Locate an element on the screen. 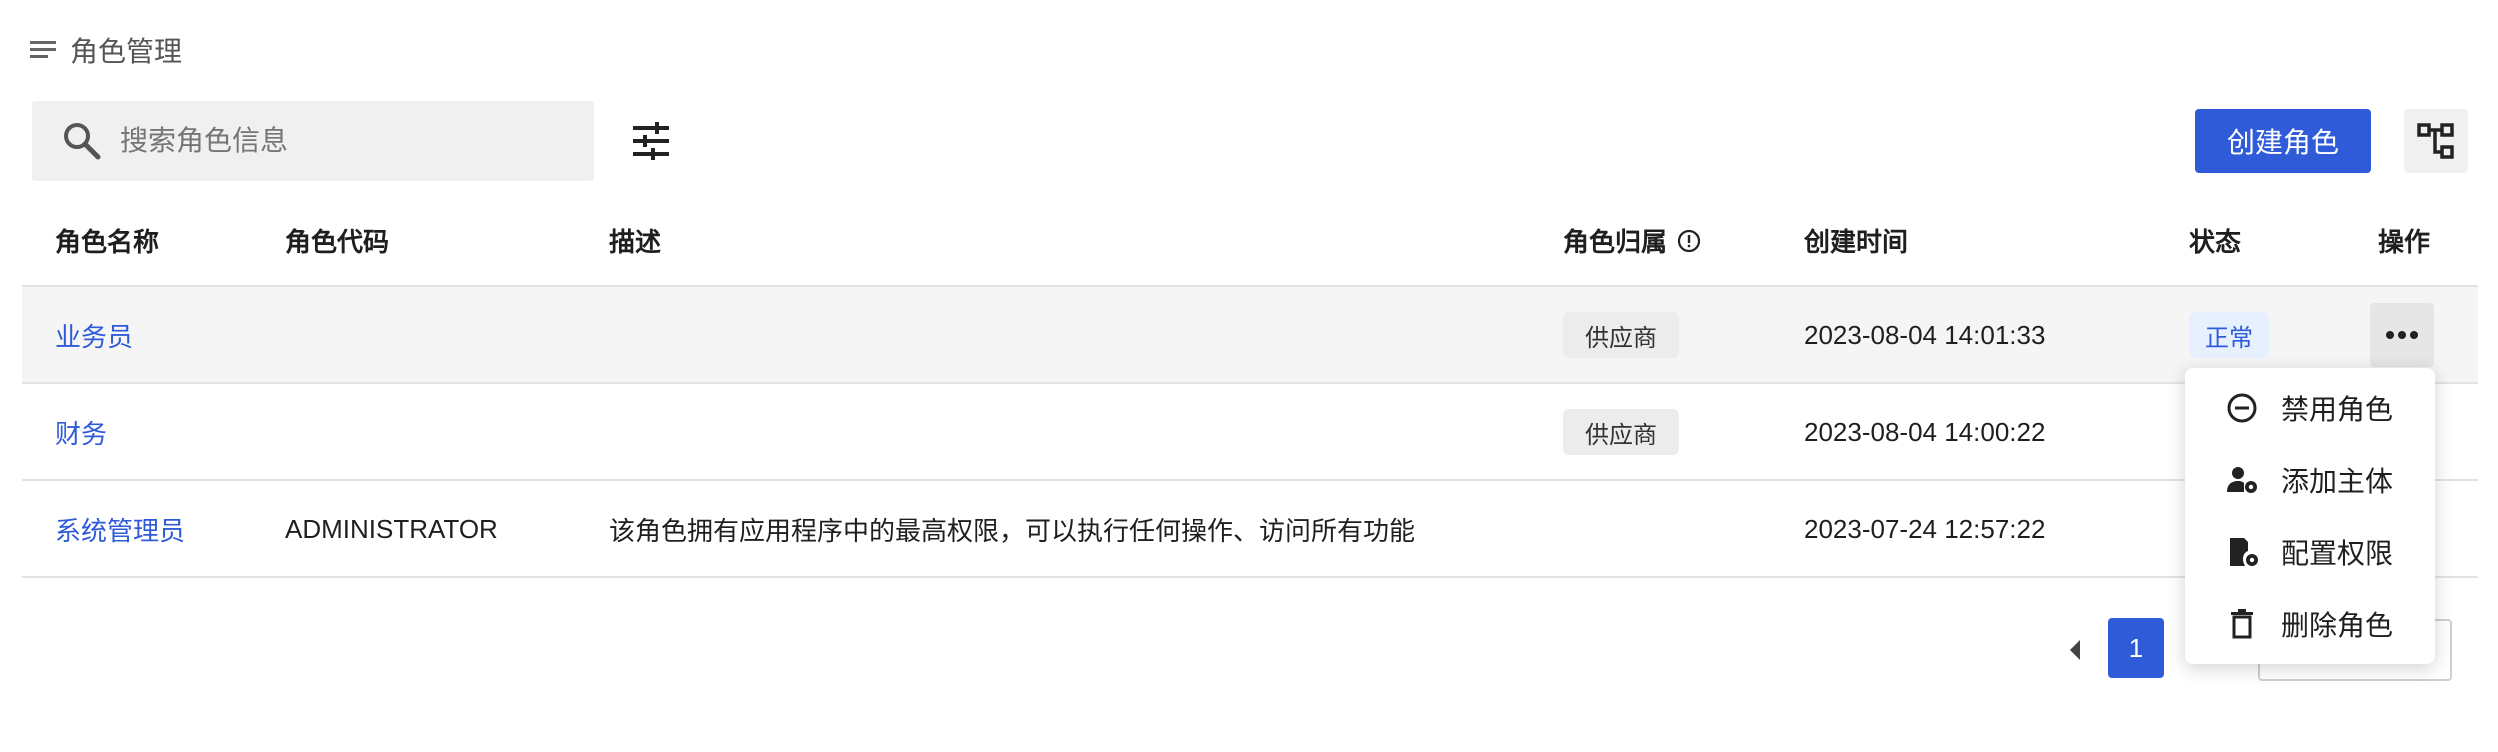  role-name-link: 系统管理员 is located at coordinates (120, 529).